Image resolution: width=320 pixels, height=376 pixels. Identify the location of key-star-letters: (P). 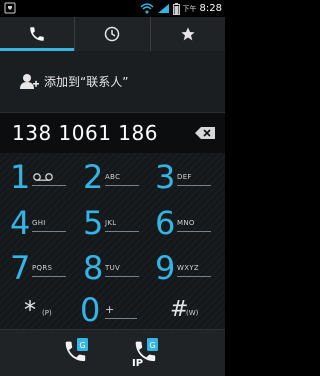
(47, 313).